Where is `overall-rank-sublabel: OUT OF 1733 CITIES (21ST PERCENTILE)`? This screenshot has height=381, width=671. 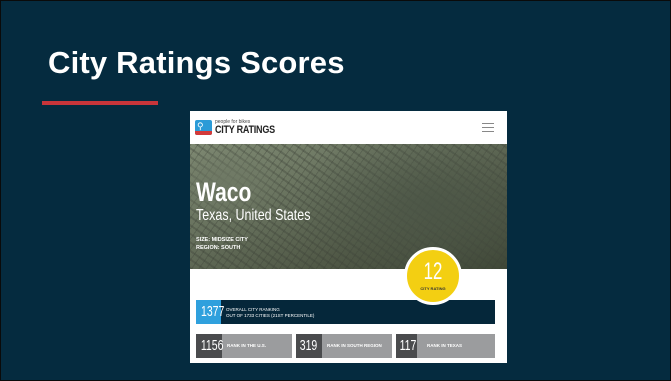
overall-rank-sublabel: OUT OF 1733 CITIES (21ST PERCENTILE) is located at coordinates (270, 315).